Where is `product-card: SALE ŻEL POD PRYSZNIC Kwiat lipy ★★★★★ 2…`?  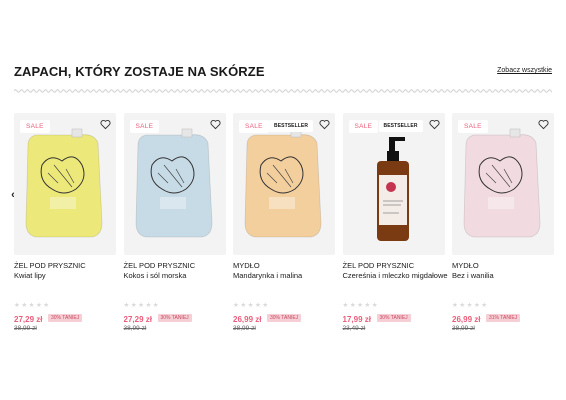
product-card: SALE ŻEL POD PRYSZNIC Kwiat lipy ★★★★★ 2… is located at coordinates (65, 225).